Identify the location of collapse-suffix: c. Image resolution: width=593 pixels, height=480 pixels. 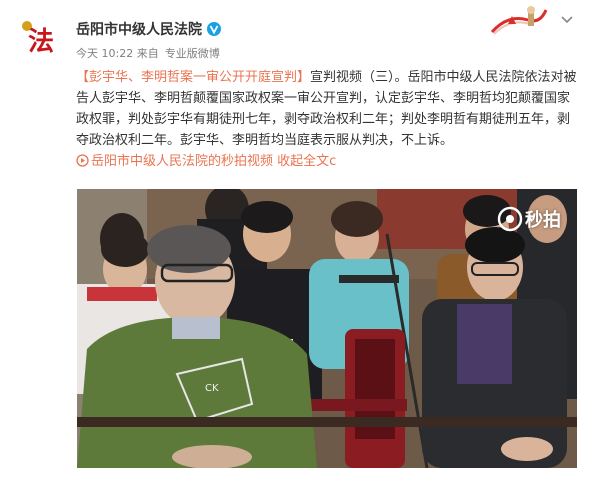
(333, 161).